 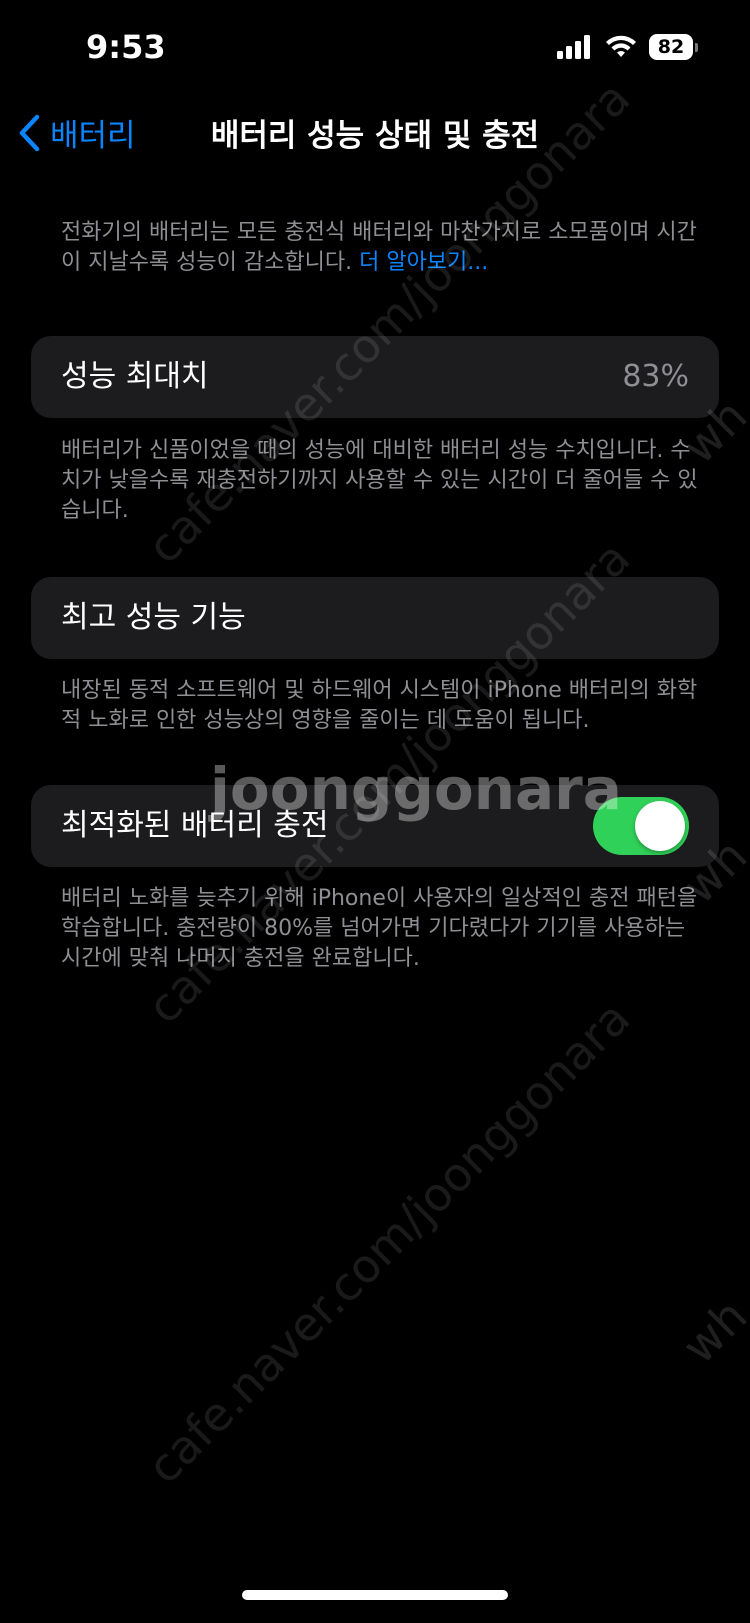 I want to click on optimized-charging-cell: 최적화된 배터리 충전, so click(x=375, y=826).